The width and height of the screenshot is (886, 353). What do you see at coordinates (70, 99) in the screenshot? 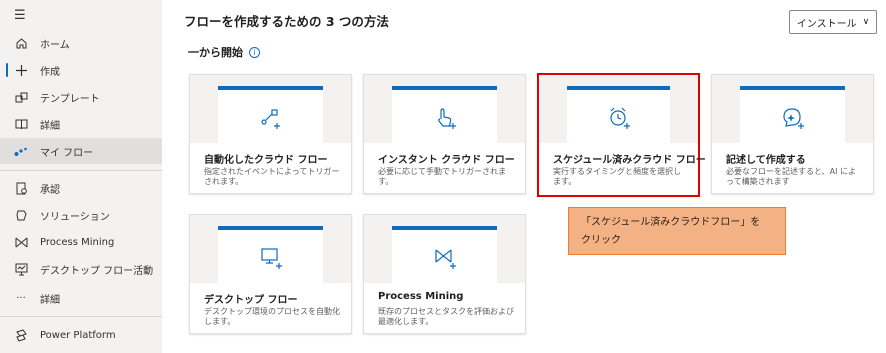
I see `sidebar-item-label: テンプレート` at bounding box center [70, 99].